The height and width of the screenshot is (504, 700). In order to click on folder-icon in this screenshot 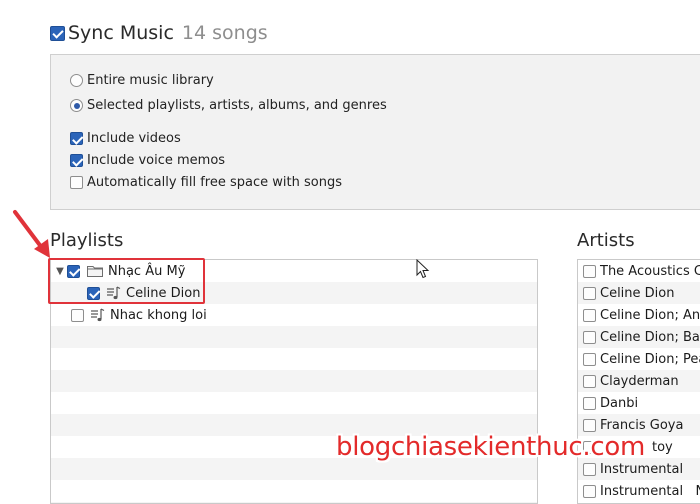, I will do `click(95, 271)`.